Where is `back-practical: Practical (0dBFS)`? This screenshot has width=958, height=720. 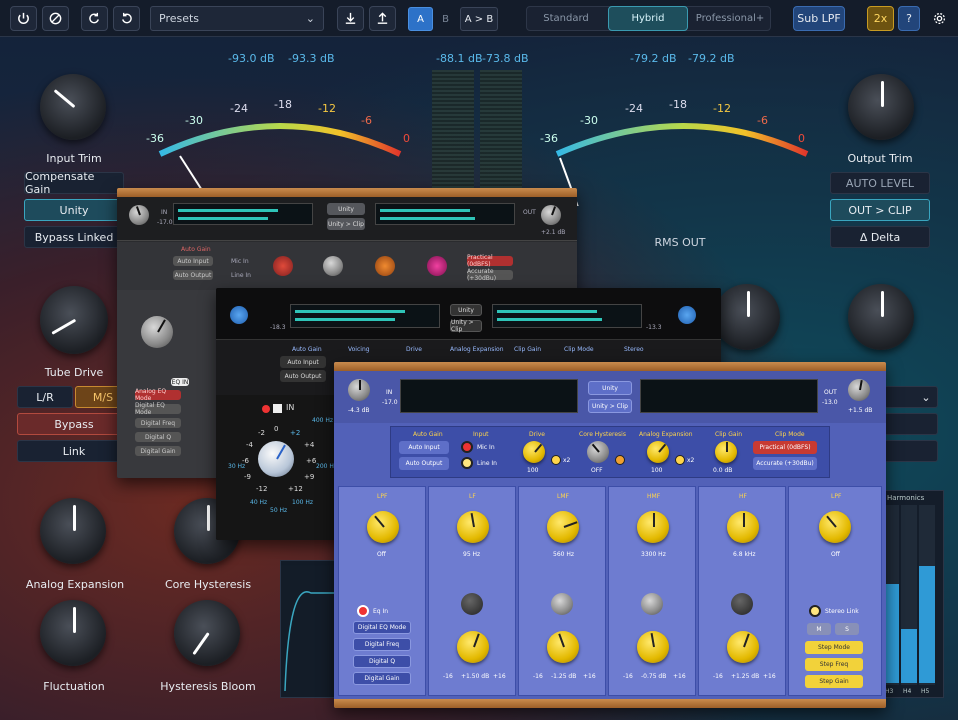
back-practical: Practical (0dBFS) is located at coordinates (490, 261).